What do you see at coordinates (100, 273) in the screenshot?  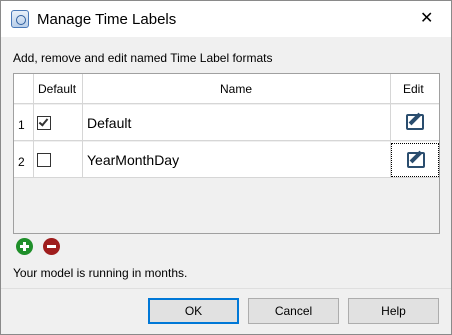 I see `status-text: Your model is running in months.` at bounding box center [100, 273].